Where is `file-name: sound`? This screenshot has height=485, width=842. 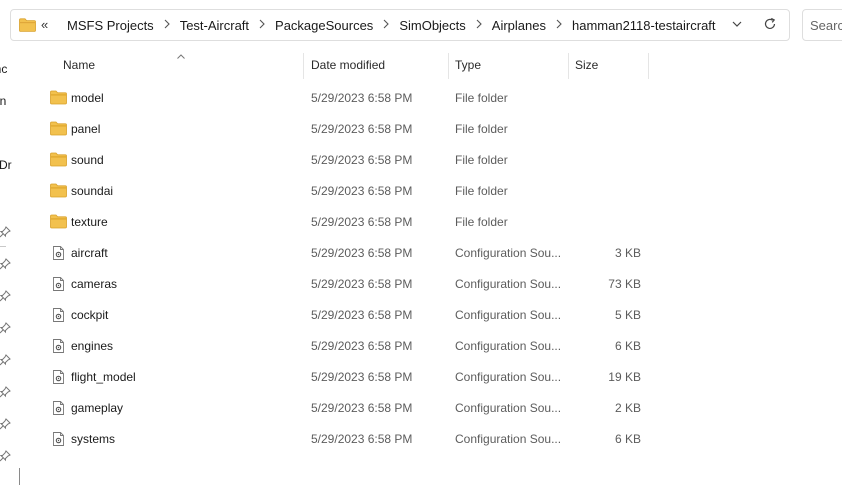
file-name: sound is located at coordinates (87, 160).